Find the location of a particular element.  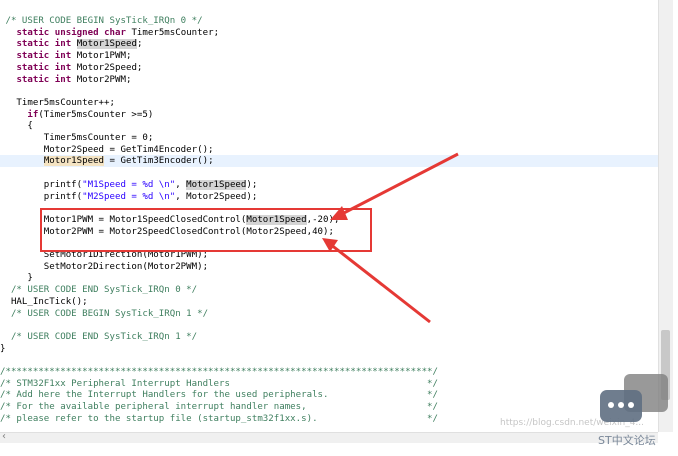

code-token: Motor2Speed = GetTim4Encoder(); is located at coordinates (107, 149).